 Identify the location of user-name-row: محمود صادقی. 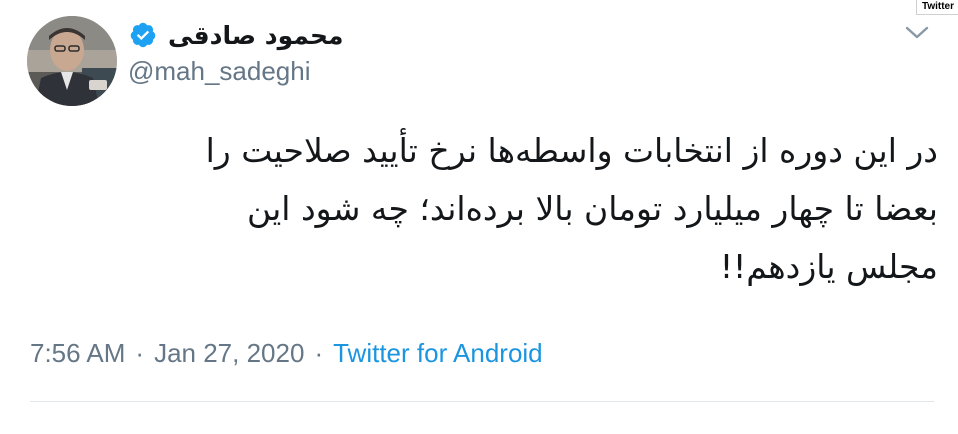
(236, 35).